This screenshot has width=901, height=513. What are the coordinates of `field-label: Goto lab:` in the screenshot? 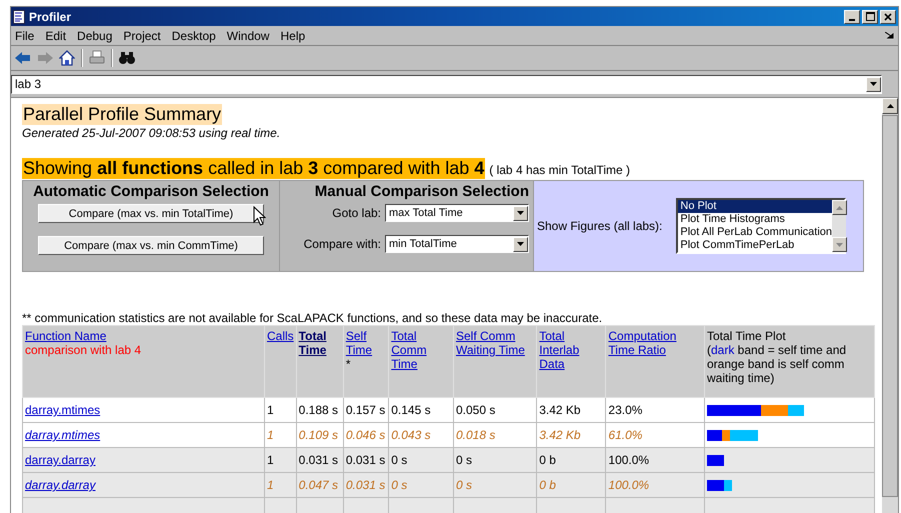 It's located at (356, 213).